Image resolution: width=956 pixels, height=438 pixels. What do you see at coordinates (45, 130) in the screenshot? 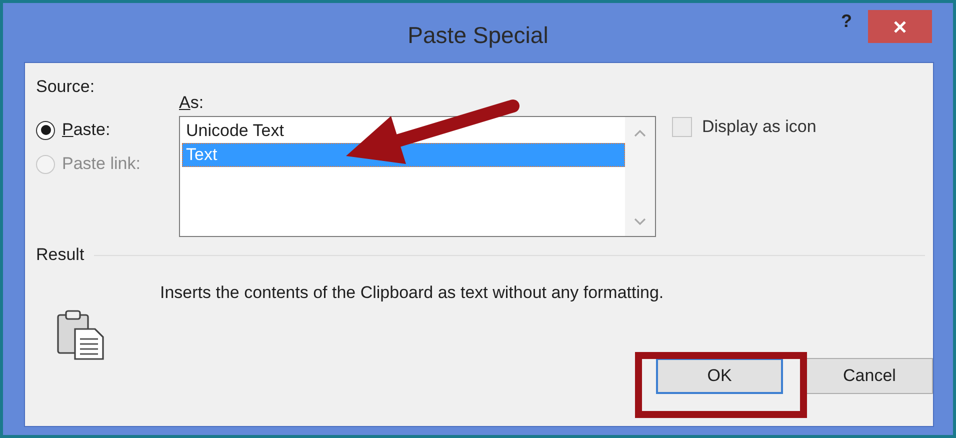
I see `radio-button` at bounding box center [45, 130].